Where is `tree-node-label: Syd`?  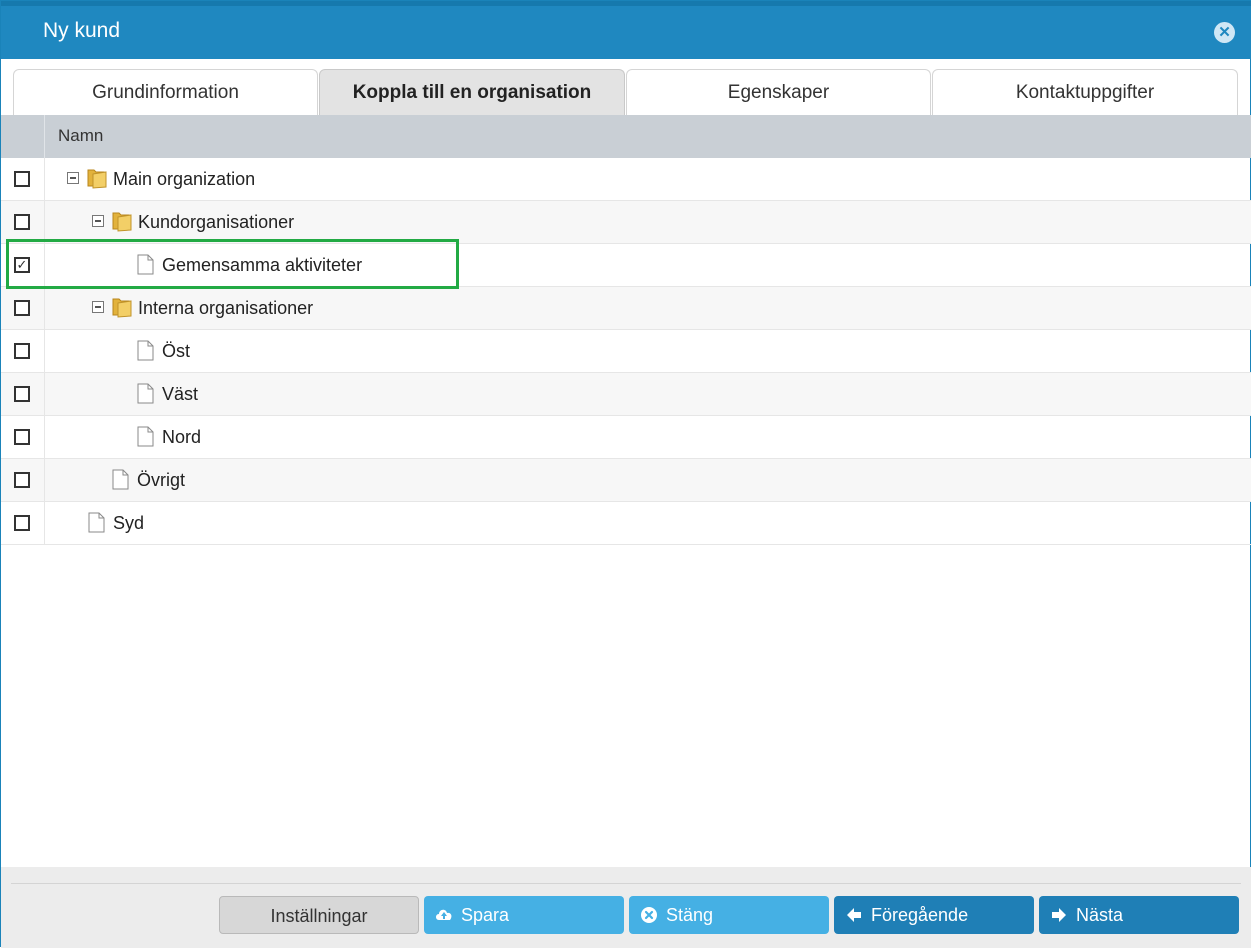 tree-node-label: Syd is located at coordinates (129, 523).